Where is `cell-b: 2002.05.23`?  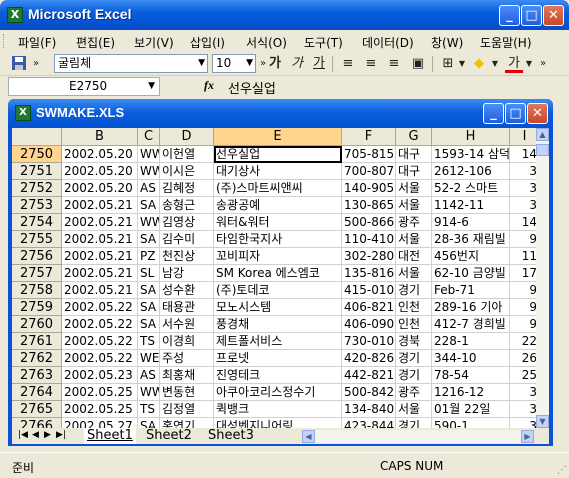 cell-b: 2002.05.23 is located at coordinates (100, 375).